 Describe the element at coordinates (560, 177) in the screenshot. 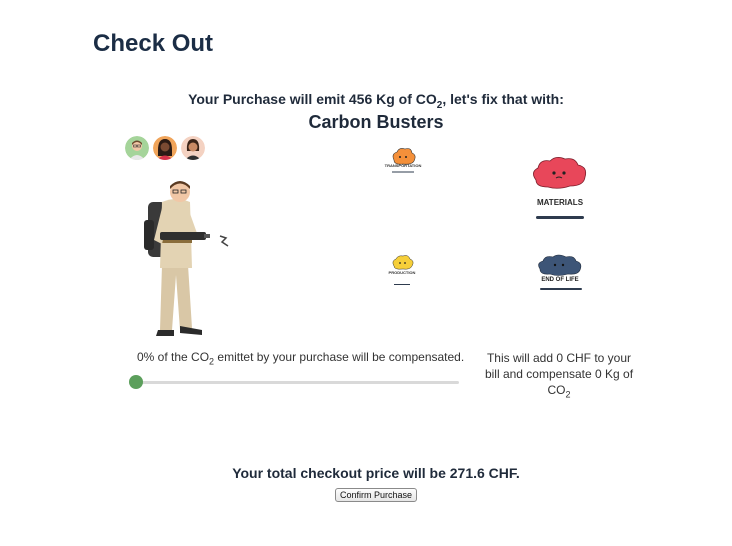

I see `materials-cloud` at that location.